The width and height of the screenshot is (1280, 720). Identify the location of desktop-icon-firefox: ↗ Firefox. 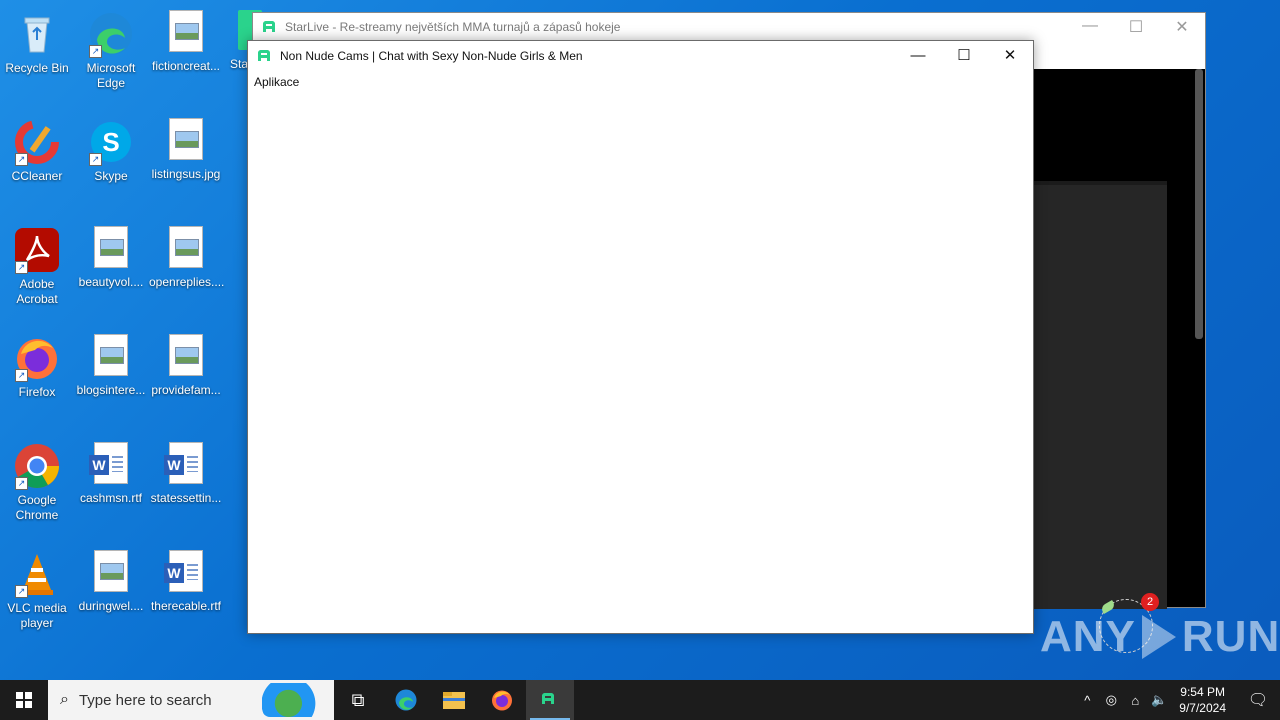
(37, 365).